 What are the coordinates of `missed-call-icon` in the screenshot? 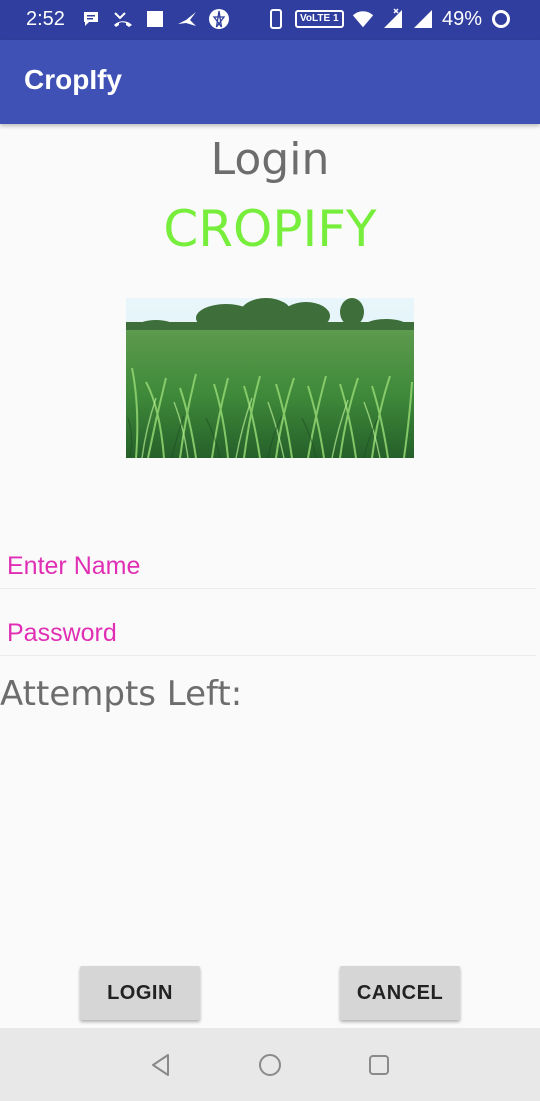 It's located at (123, 19).